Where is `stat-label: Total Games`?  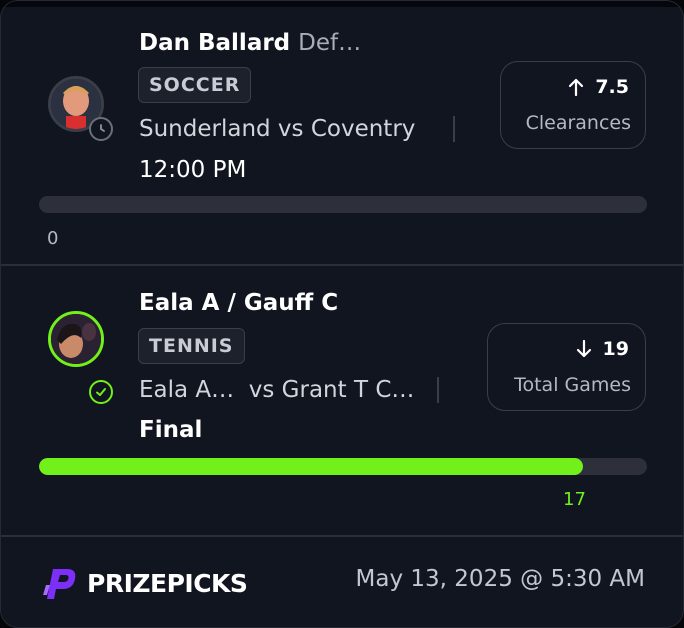
stat-label: Total Games is located at coordinates (572, 385).